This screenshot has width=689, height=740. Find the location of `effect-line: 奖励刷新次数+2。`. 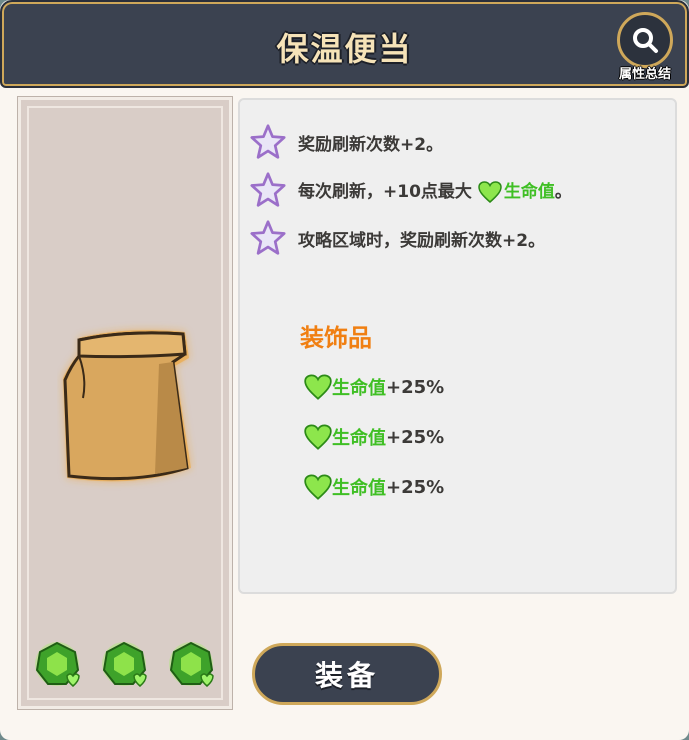

effect-line: 奖励刷新次数+2。 is located at coordinates (346, 142).